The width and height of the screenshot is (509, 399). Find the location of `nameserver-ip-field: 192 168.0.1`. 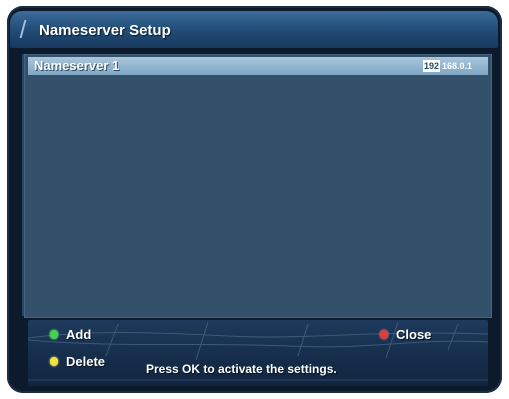

nameserver-ip-field: 192 168.0.1 is located at coordinates (447, 66).